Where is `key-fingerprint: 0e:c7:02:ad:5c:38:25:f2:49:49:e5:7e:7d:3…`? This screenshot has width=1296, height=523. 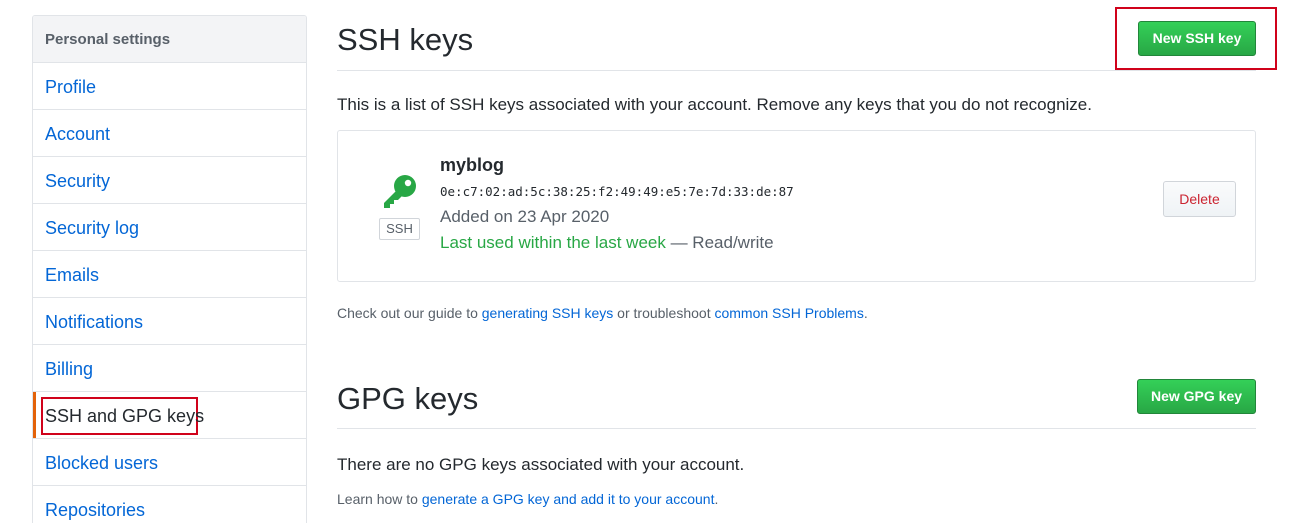 key-fingerprint: 0e:c7:02:ad:5c:38:25:f2:49:49:e5:7e:7d:3… is located at coordinates (617, 191).